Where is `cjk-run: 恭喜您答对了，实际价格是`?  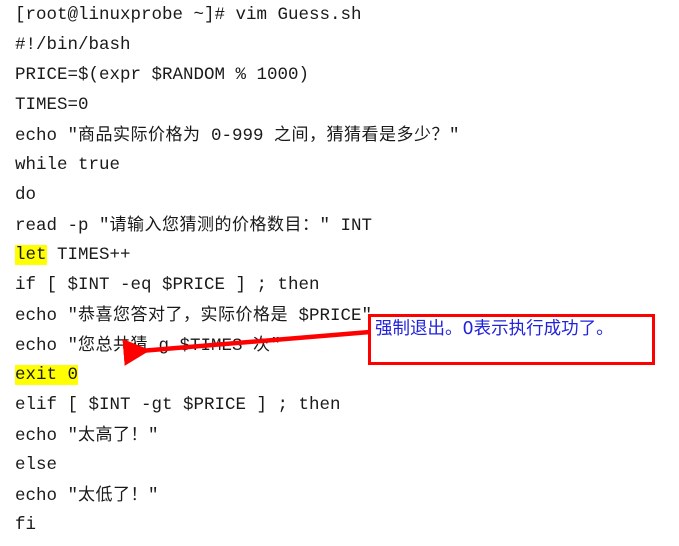 cjk-run: 恭喜您答对了，实际价格是 is located at coordinates (183, 315).